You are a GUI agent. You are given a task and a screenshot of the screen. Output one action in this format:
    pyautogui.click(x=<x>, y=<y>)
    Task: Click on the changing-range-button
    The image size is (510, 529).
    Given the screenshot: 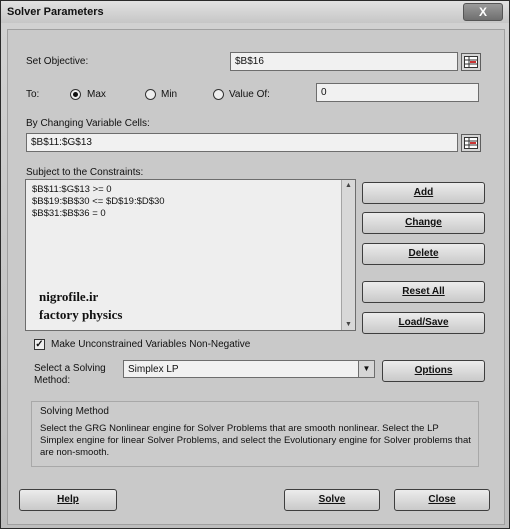 What is the action you would take?
    pyautogui.click(x=471, y=143)
    